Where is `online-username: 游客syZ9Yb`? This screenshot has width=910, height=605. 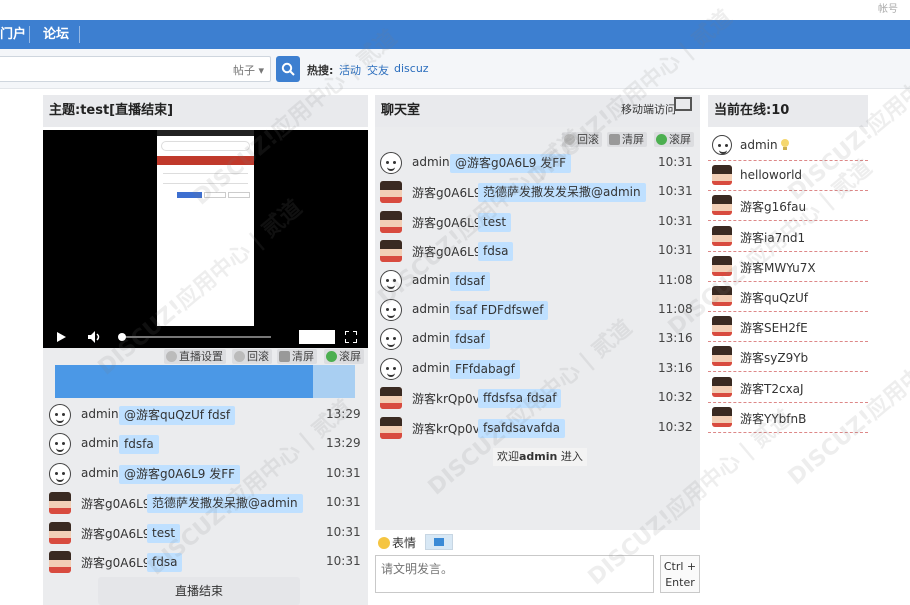
online-username: 游客syZ9Yb is located at coordinates (774, 358).